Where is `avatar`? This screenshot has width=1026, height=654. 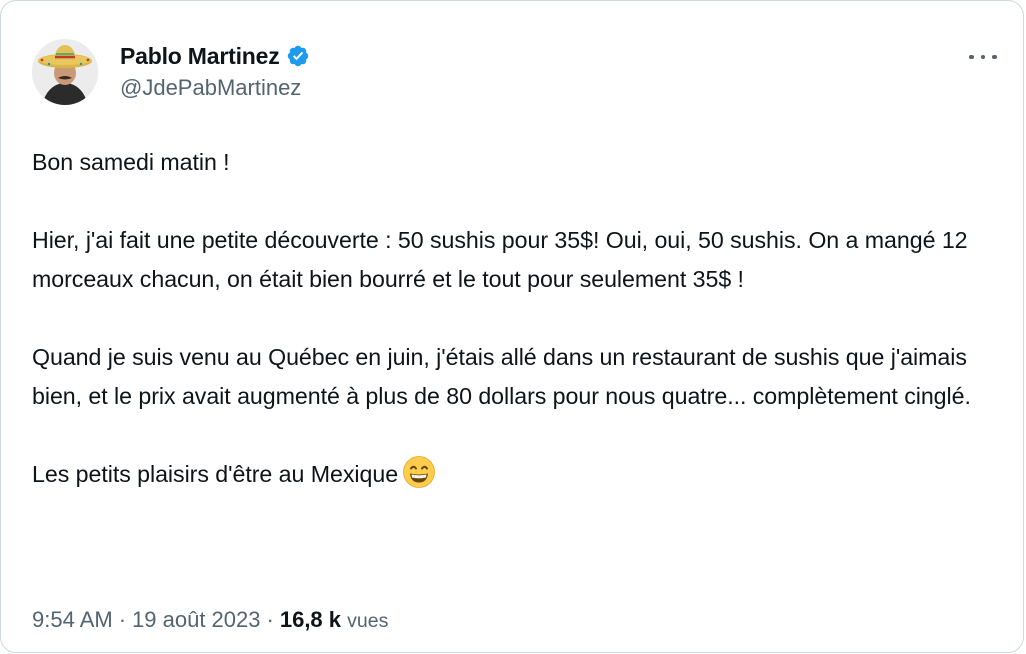
avatar is located at coordinates (65, 72).